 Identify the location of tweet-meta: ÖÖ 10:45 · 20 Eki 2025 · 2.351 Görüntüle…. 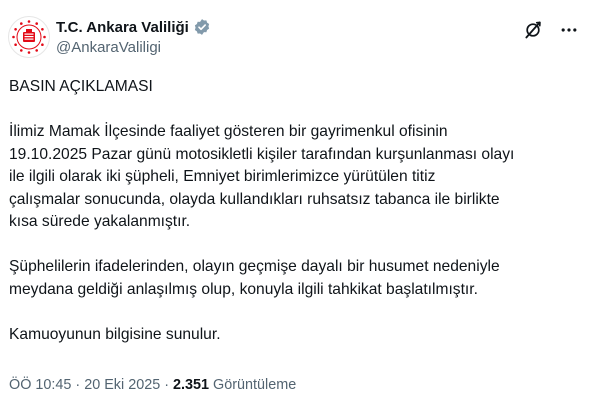
(152, 385).